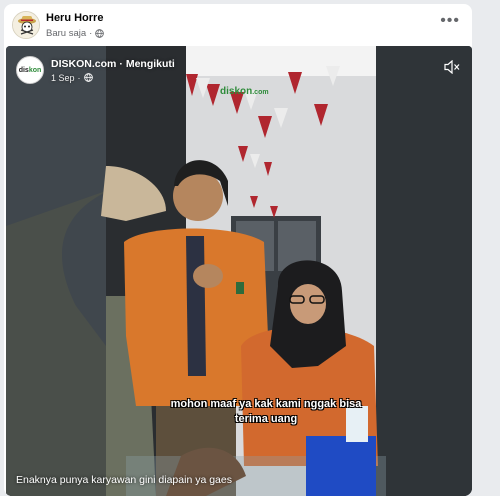 Image resolution: width=500 pixels, height=496 pixels. Describe the element at coordinates (150, 64) in the screenshot. I see `follow-status: Mengikuti` at that location.